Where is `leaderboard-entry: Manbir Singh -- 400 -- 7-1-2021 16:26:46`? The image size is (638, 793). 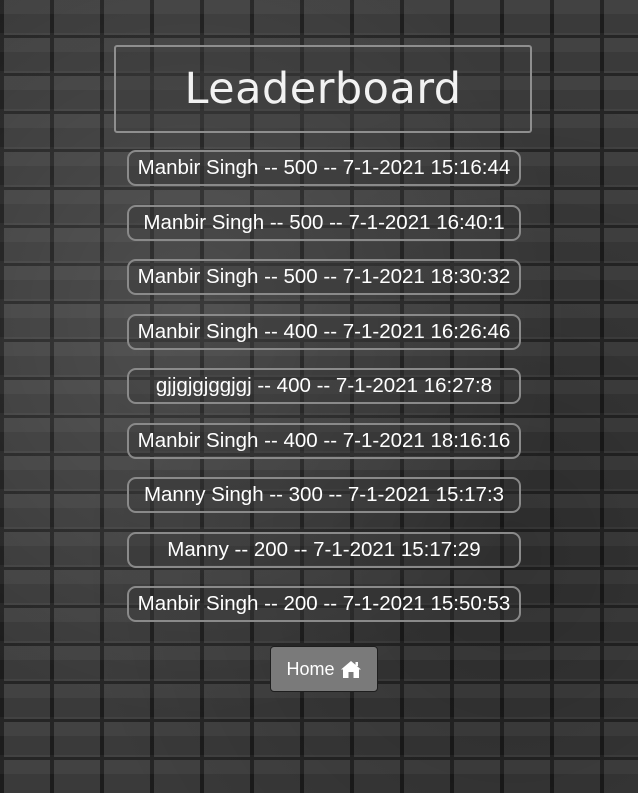 leaderboard-entry: Manbir Singh -- 400 -- 7-1-2021 16:26:46 is located at coordinates (324, 331).